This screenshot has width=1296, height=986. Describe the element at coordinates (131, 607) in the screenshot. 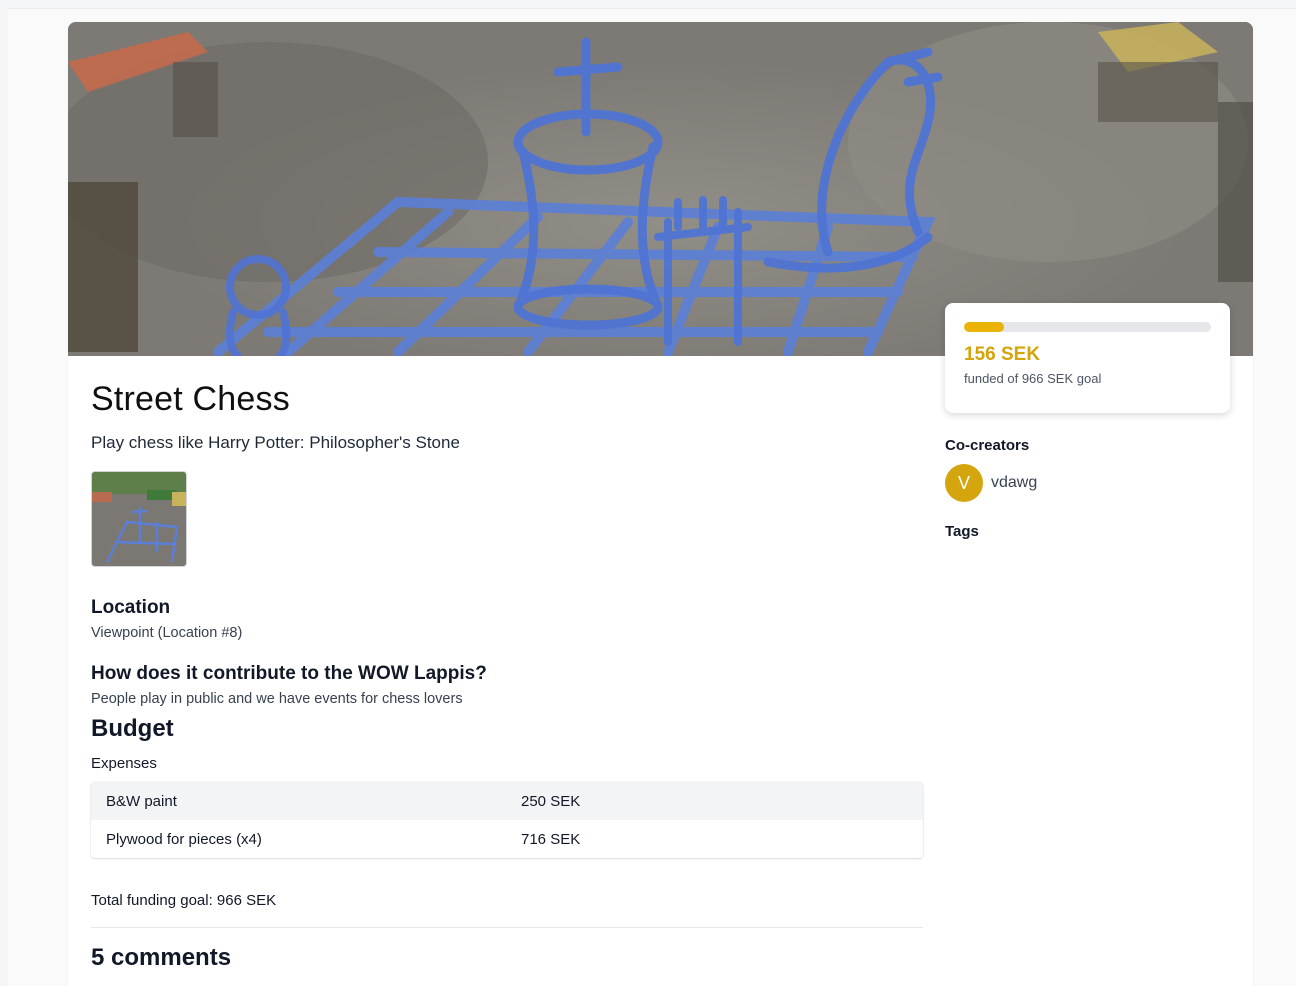

I see `location-heading: Location` at that location.